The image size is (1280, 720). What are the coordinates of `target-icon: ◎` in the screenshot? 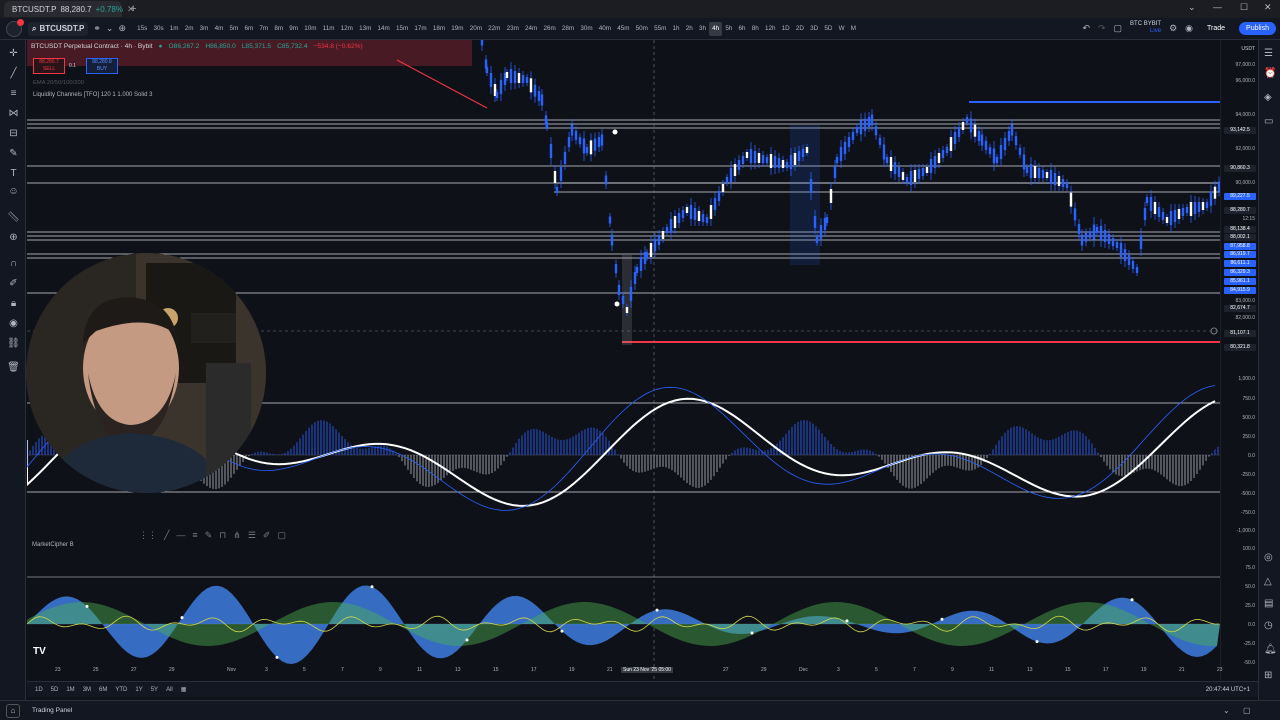 It's located at (1268, 557).